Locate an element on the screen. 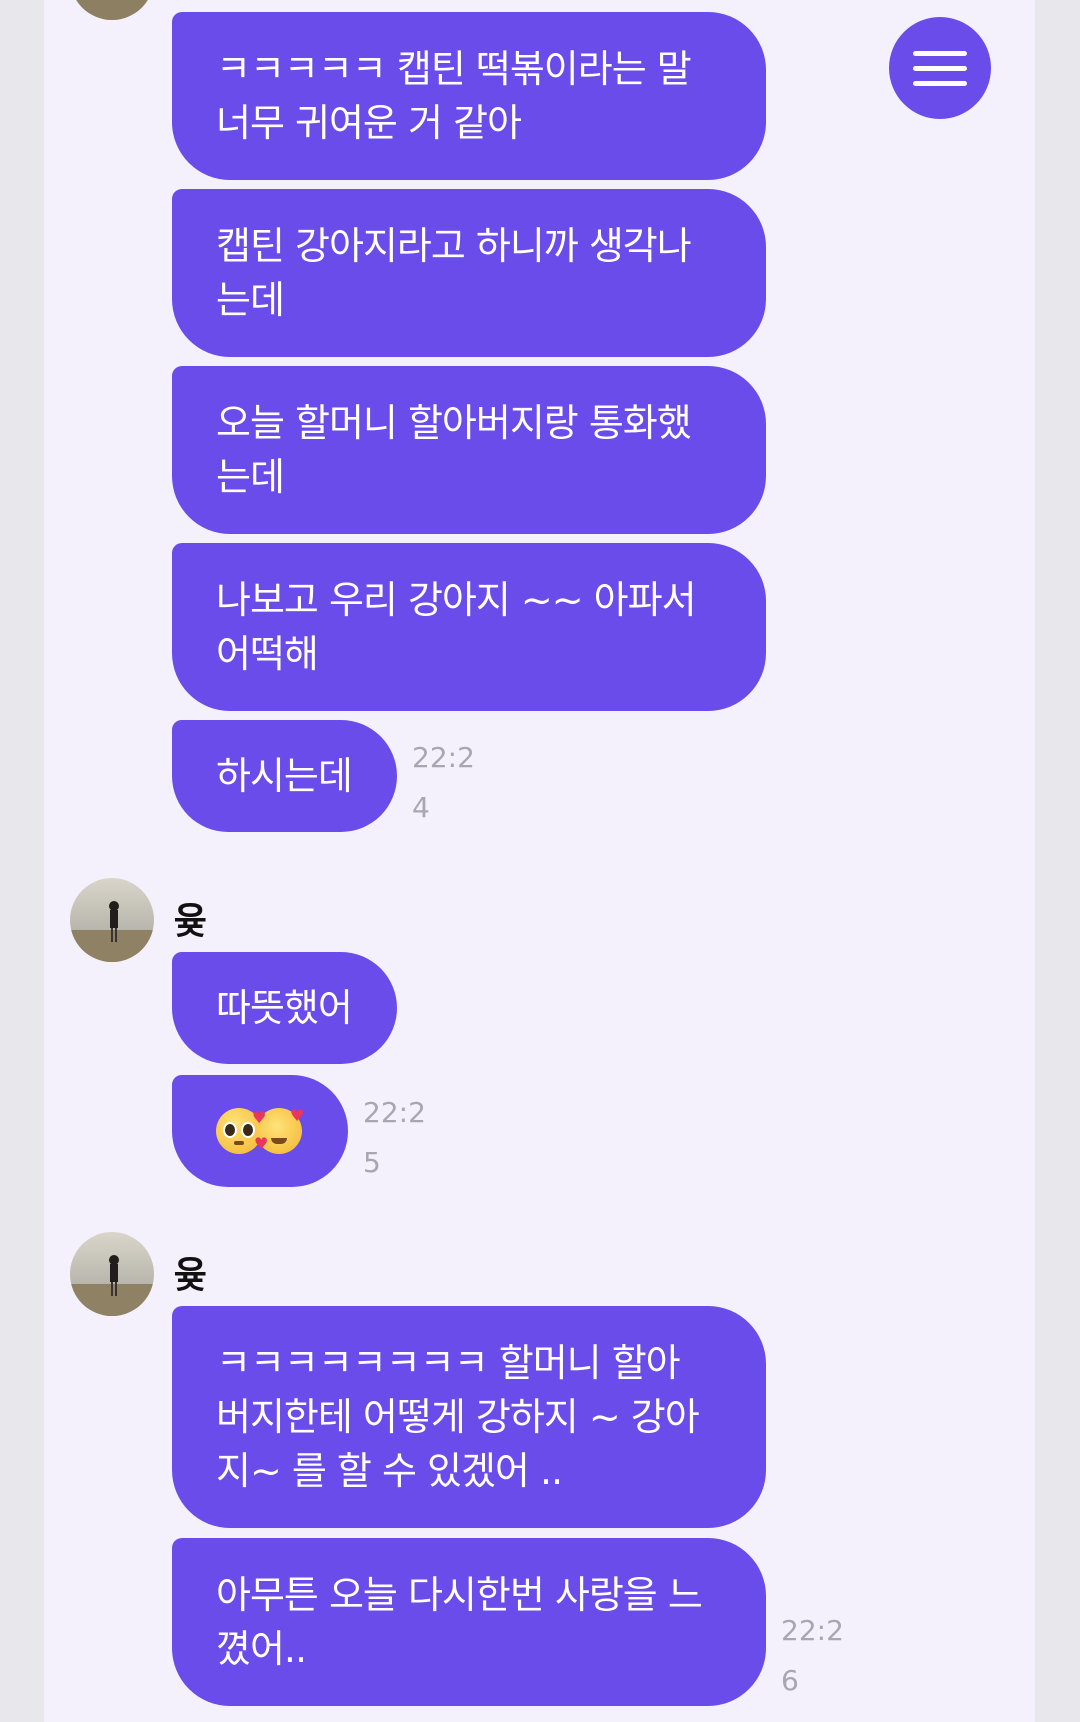 Image resolution: width=1080 pixels, height=1722 pixels. message-text: 하시는데 is located at coordinates (284, 776).